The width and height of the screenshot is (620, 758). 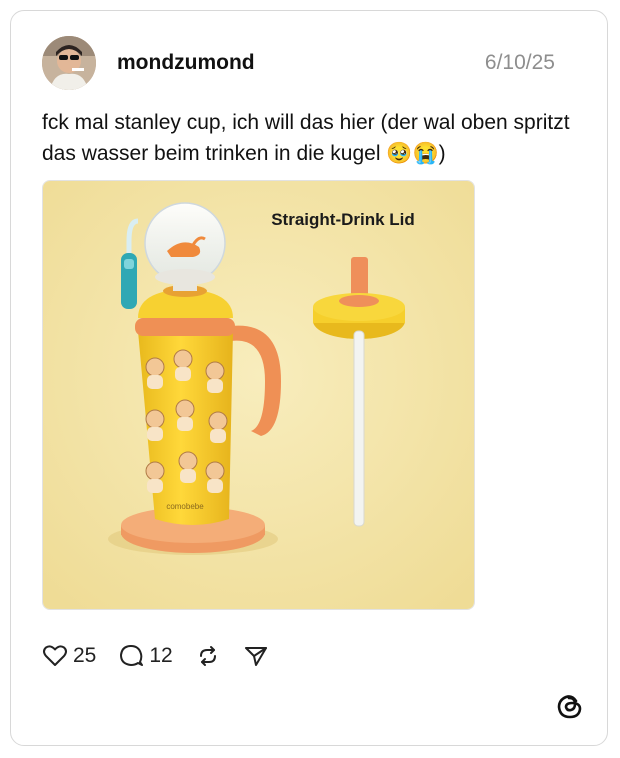 I want to click on post-actions: 25 12, so click(x=166, y=656).